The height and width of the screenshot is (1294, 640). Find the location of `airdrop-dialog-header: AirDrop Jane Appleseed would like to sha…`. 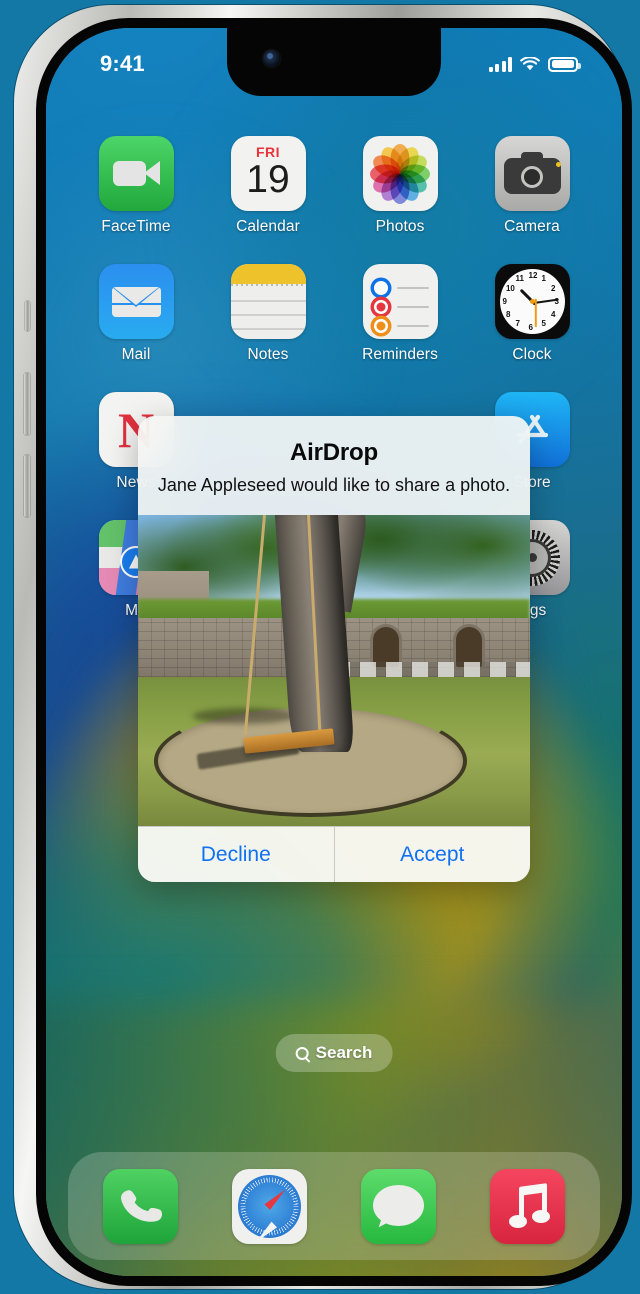

airdrop-dialog-header: AirDrop Jane Appleseed would like to sha… is located at coordinates (334, 465).